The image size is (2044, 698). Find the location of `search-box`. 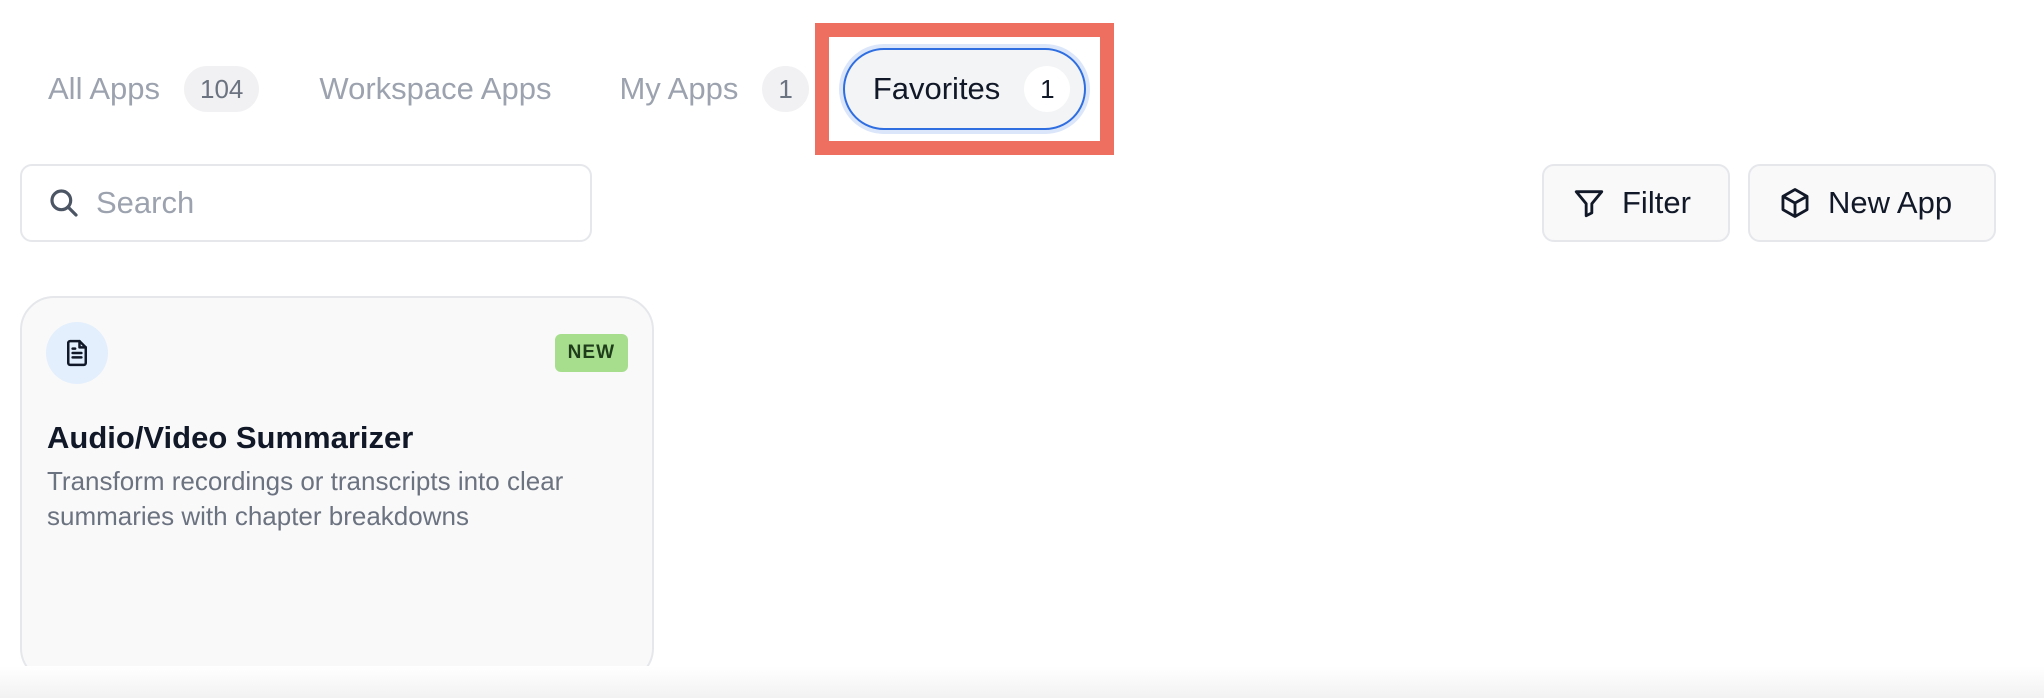

search-box is located at coordinates (306, 203).